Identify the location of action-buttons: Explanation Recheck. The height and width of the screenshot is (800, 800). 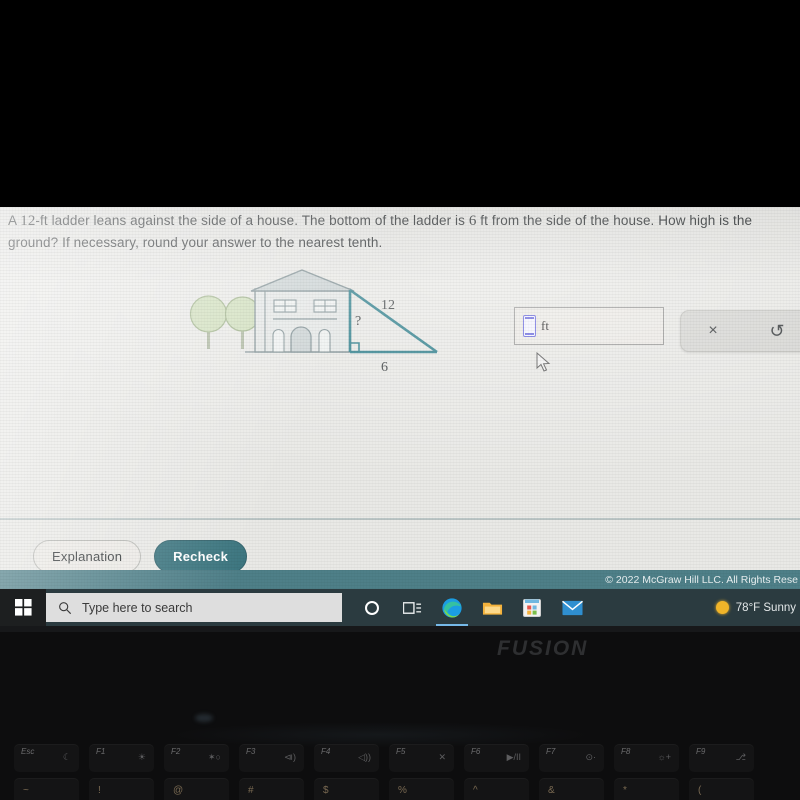
(140, 556).